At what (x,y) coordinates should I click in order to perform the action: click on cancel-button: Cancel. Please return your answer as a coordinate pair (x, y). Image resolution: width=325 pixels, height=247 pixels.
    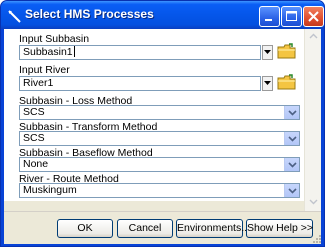
    Looking at the image, I should click on (145, 228).